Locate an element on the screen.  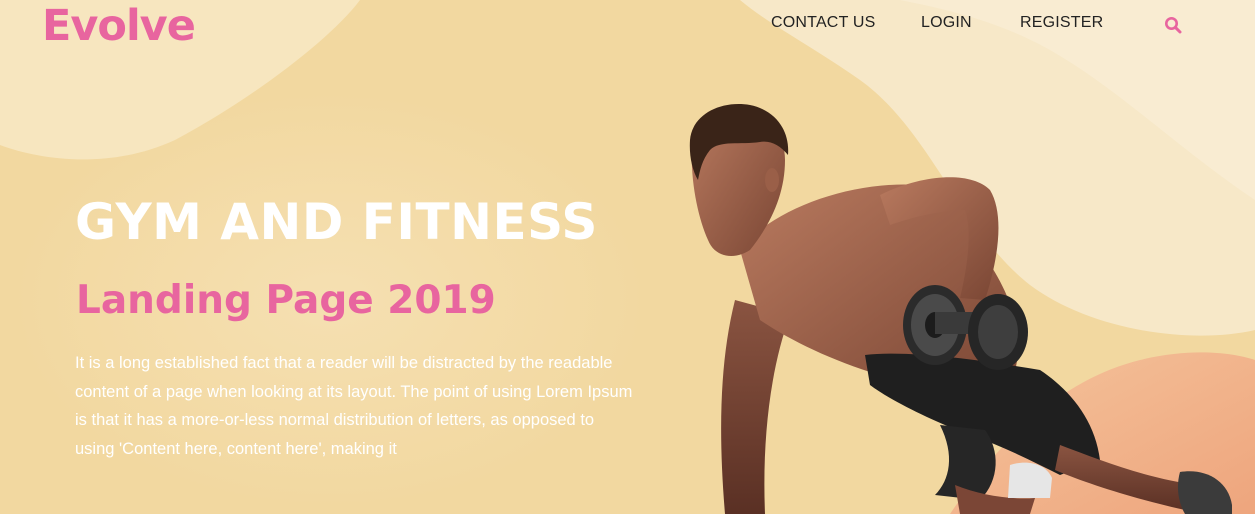
nav-register: REGISTER is located at coordinates (1061, 23).